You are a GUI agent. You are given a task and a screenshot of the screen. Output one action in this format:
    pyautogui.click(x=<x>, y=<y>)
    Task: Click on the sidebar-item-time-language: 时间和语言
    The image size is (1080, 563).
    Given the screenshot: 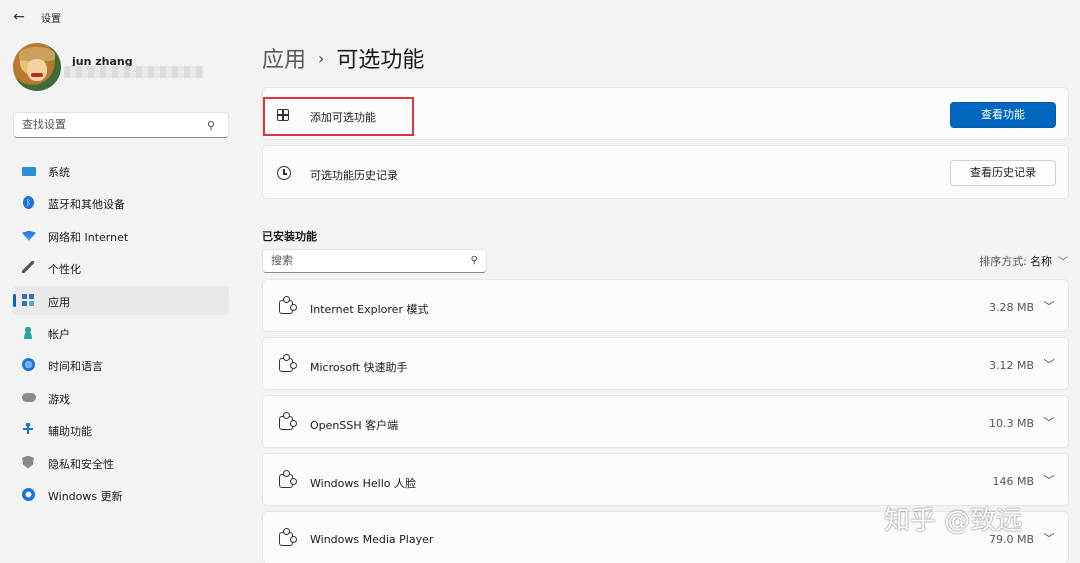 What is the action you would take?
    pyautogui.click(x=121, y=364)
    